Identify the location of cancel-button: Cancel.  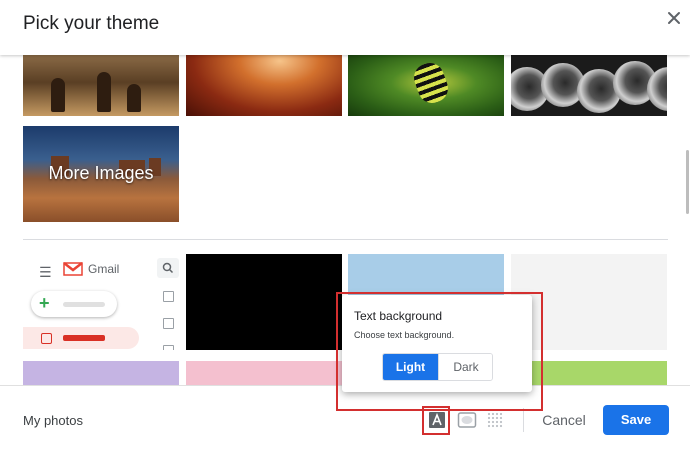
(564, 420).